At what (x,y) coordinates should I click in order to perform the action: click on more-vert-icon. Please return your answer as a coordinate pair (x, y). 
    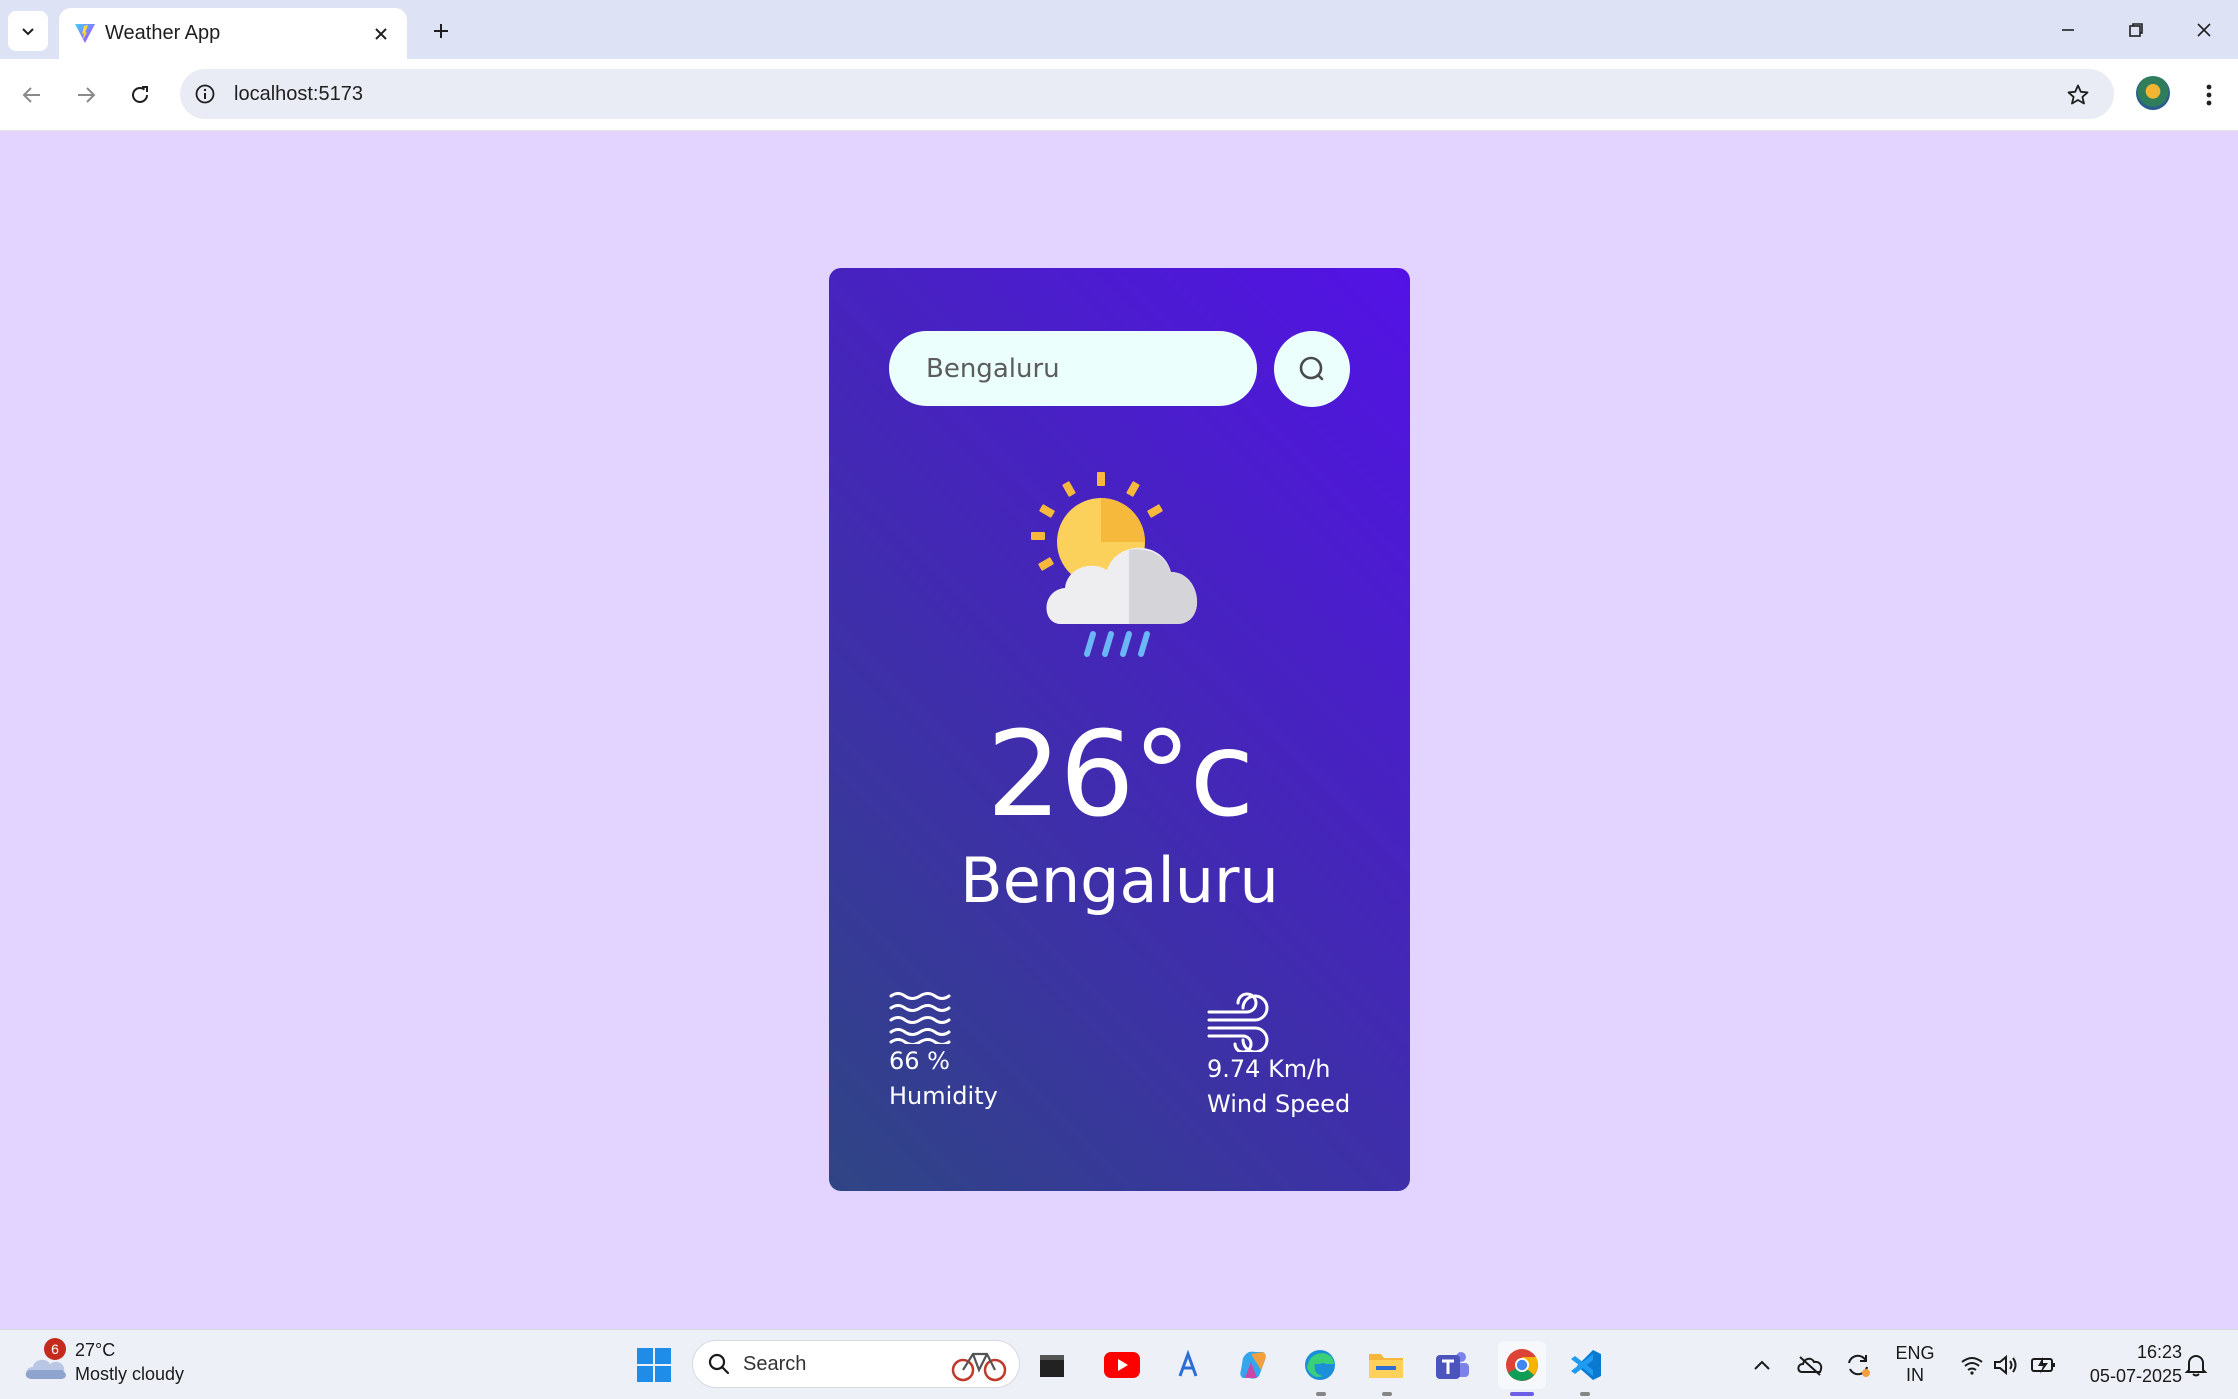
    Looking at the image, I should click on (2209, 95).